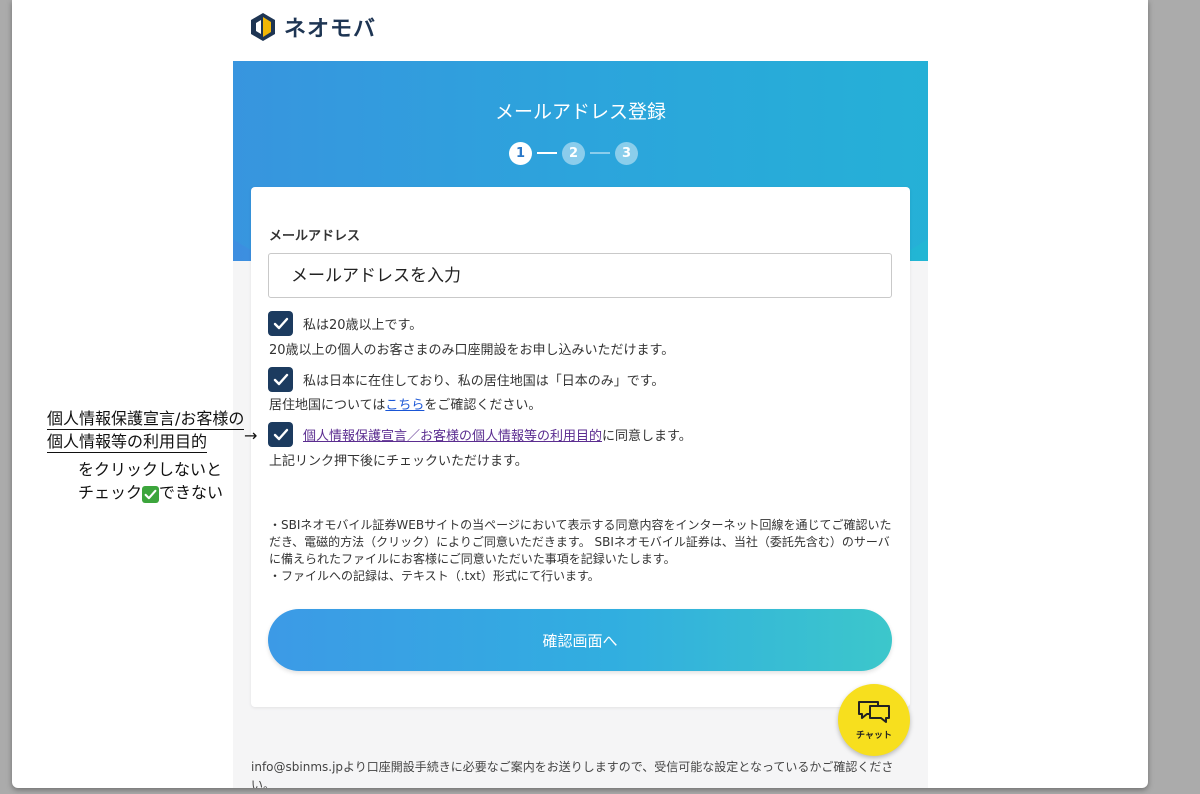 The height and width of the screenshot is (794, 1200). I want to click on annotation-text: チェック, so click(110, 492).